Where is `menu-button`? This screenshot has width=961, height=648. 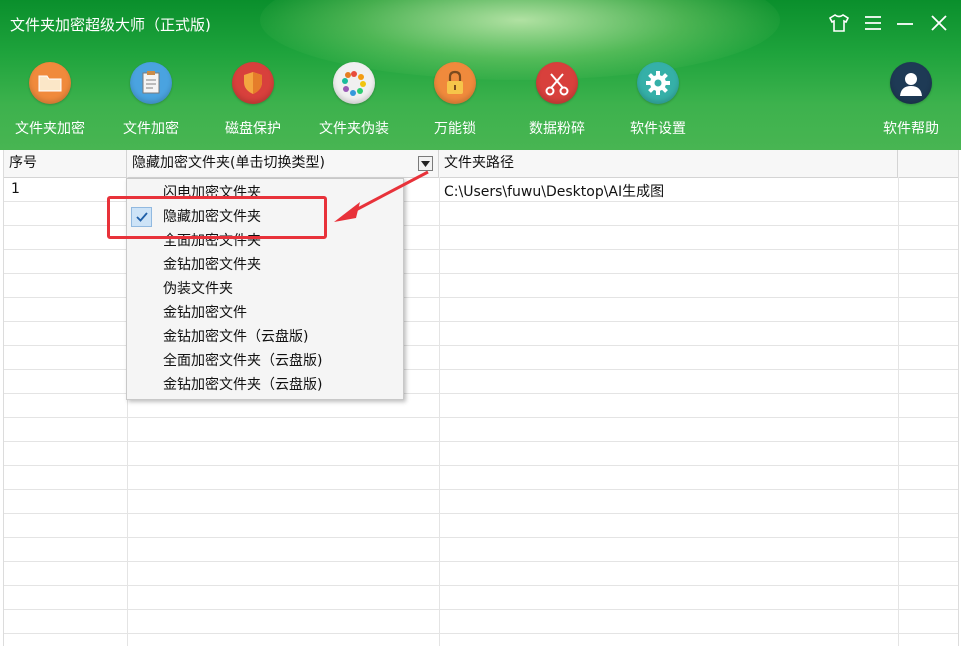
menu-button is located at coordinates (873, 23).